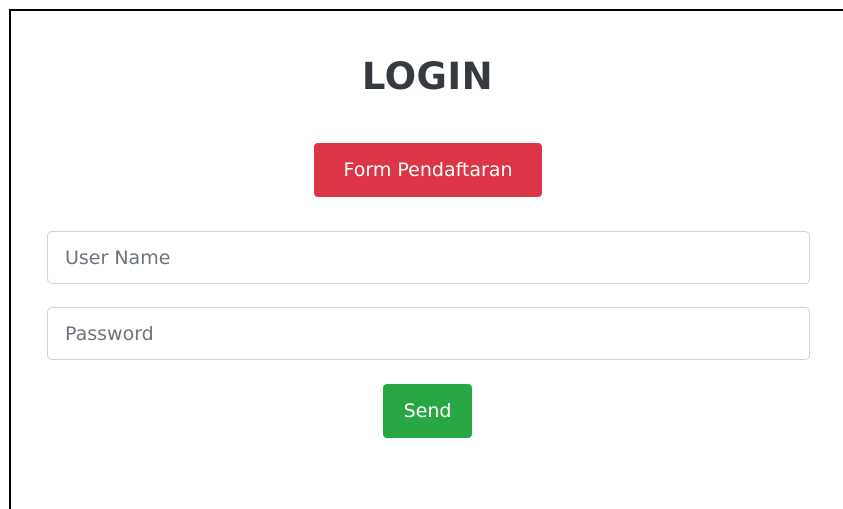 The image size is (843, 509). What do you see at coordinates (428, 170) in the screenshot?
I see `registration-form-button: Form Pendaftaran` at bounding box center [428, 170].